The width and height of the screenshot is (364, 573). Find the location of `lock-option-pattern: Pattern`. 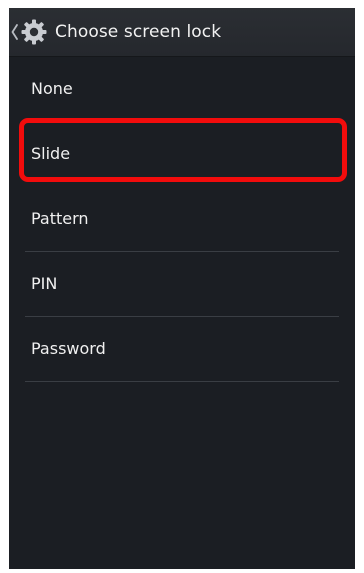

lock-option-pattern: Pattern is located at coordinates (182, 219).